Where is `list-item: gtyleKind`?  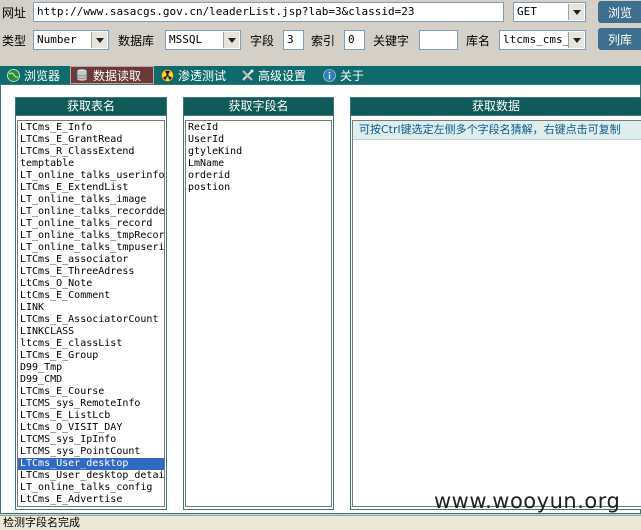 list-item: gtyleKind is located at coordinates (258, 152).